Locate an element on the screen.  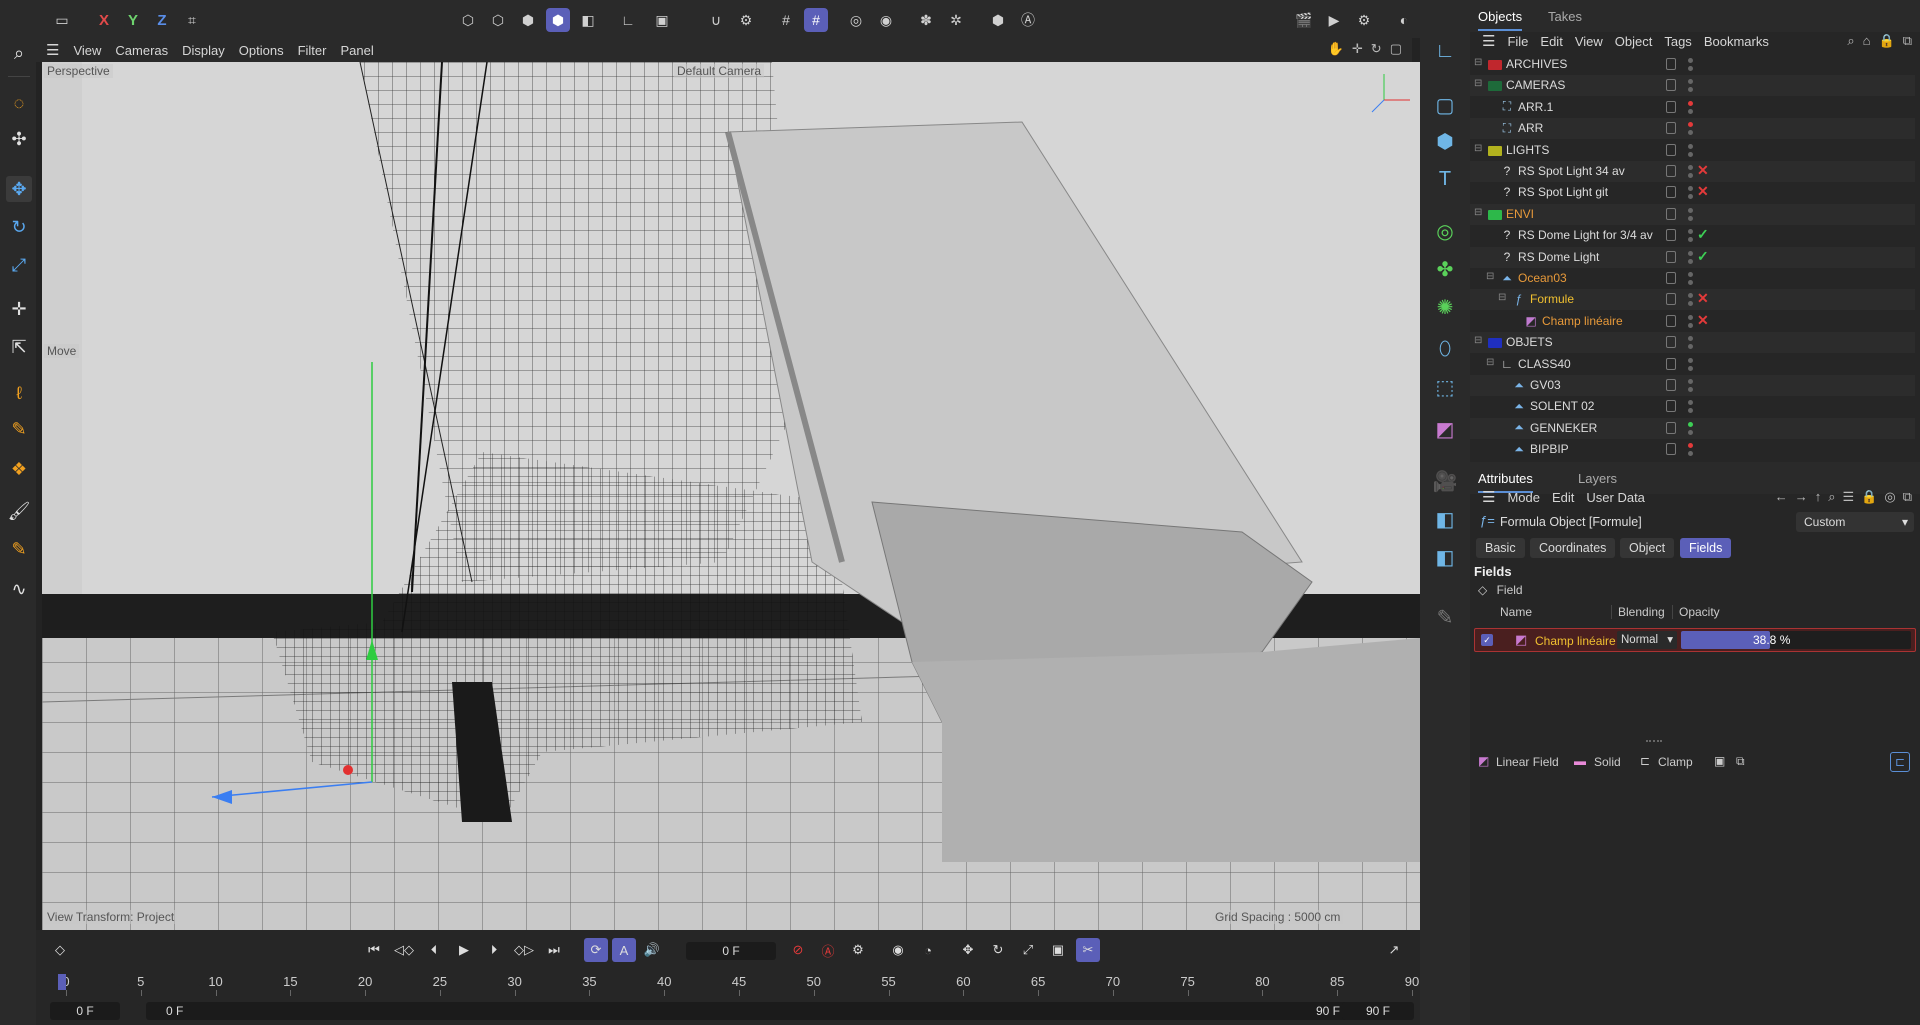
scale-tool-icon: ⤢ is located at coordinates (19, 265).